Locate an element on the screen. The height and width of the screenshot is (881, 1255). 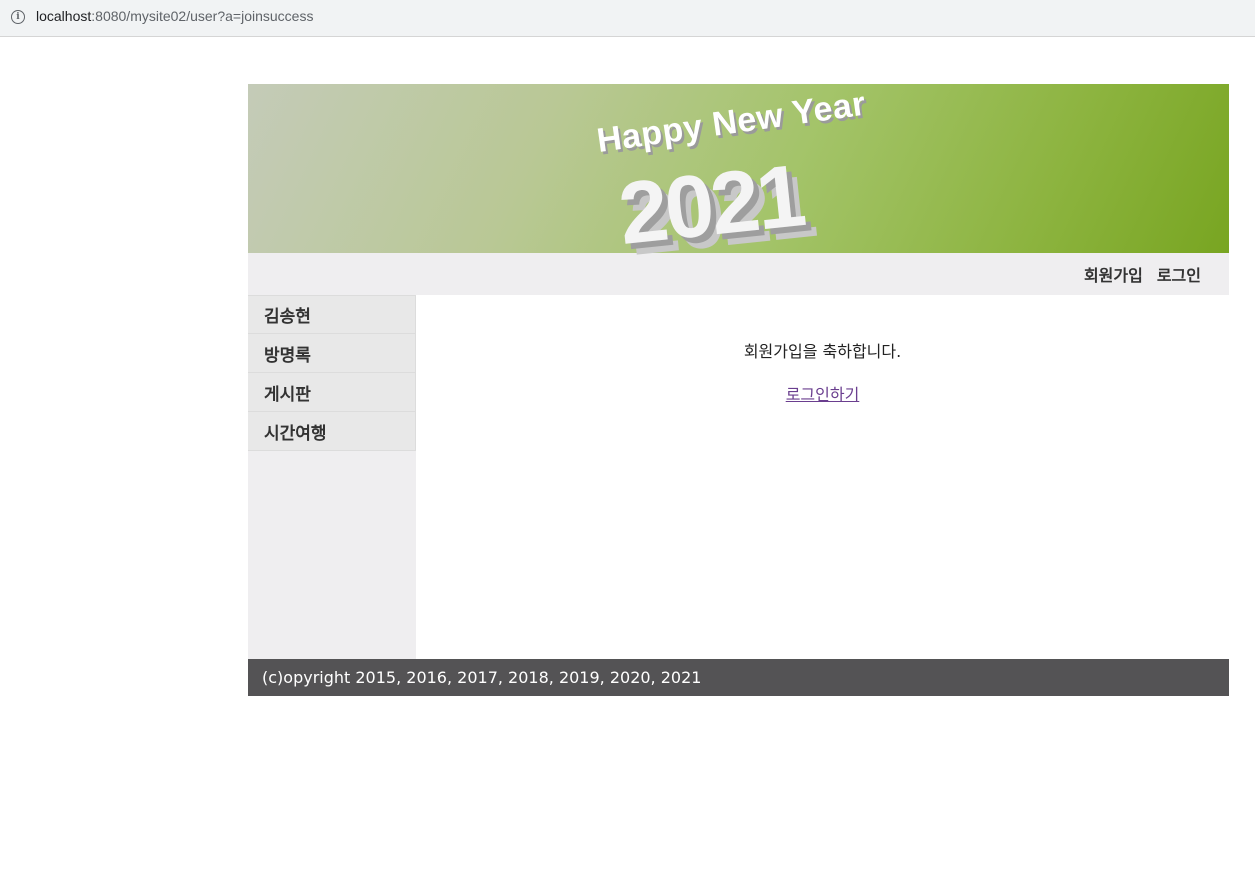
sidebar-item-home: 김송현 is located at coordinates (331, 314).